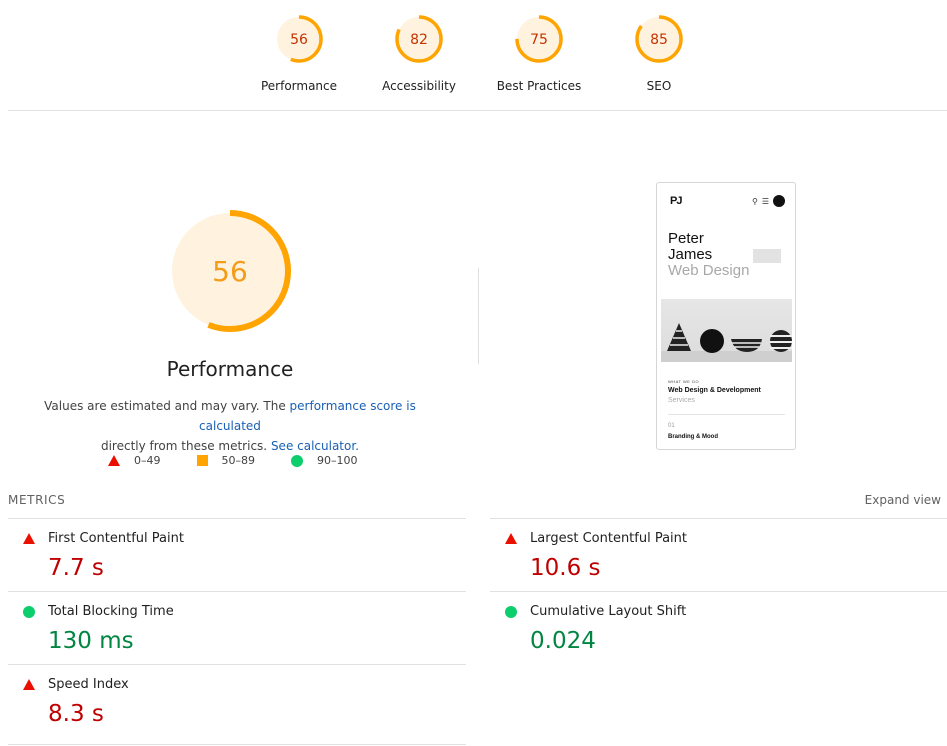 The image size is (947, 746). What do you see at coordinates (158, 629) in the screenshot?
I see `metric-total-blocking-time: Total Blocking Time 130 ms` at bounding box center [158, 629].